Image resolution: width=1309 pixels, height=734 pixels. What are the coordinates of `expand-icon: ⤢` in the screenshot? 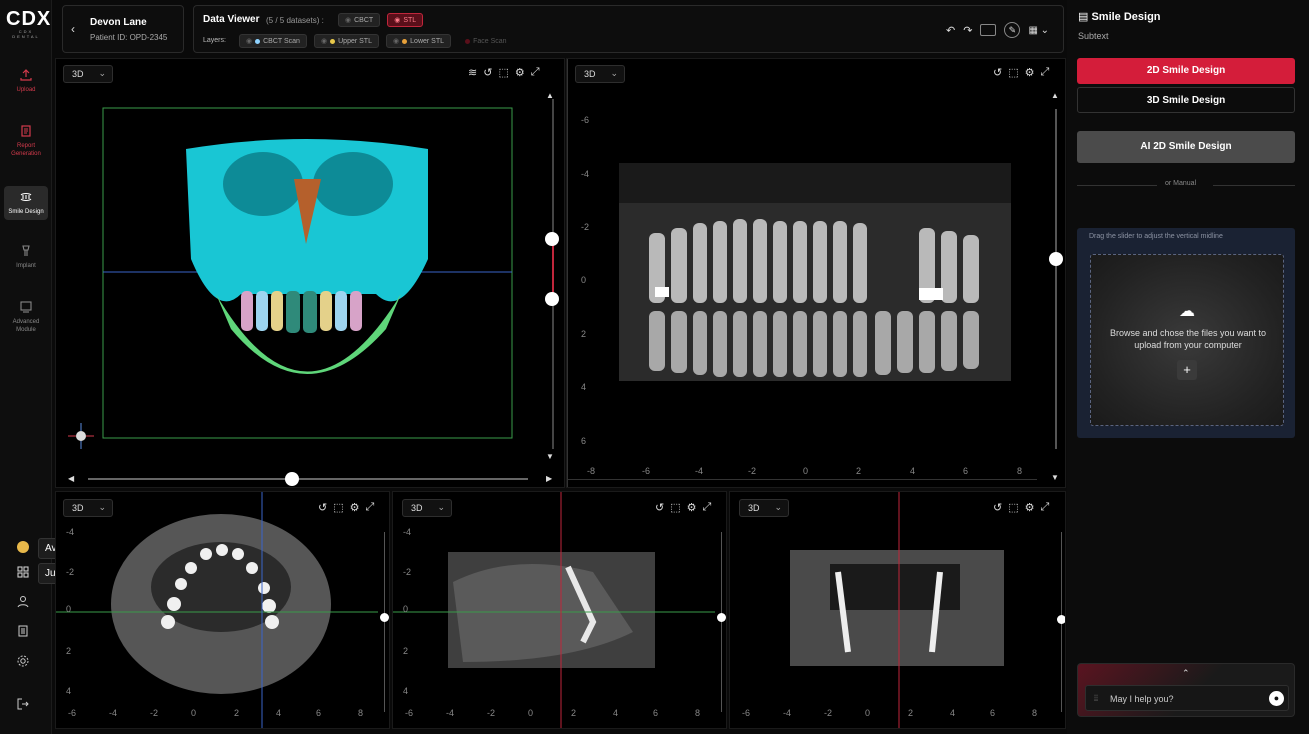 It's located at (1045, 72).